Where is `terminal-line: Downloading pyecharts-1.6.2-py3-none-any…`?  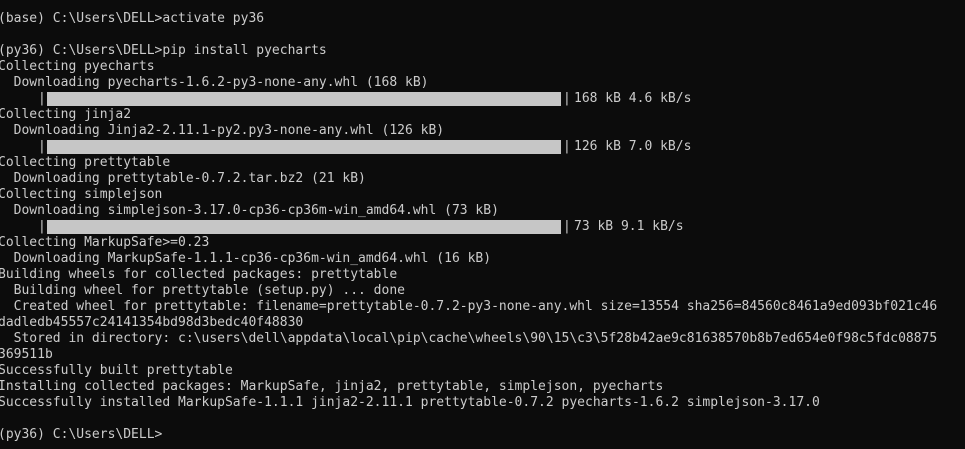 terminal-line: Downloading pyecharts-1.6.2-py3-none-any… is located at coordinates (214, 82).